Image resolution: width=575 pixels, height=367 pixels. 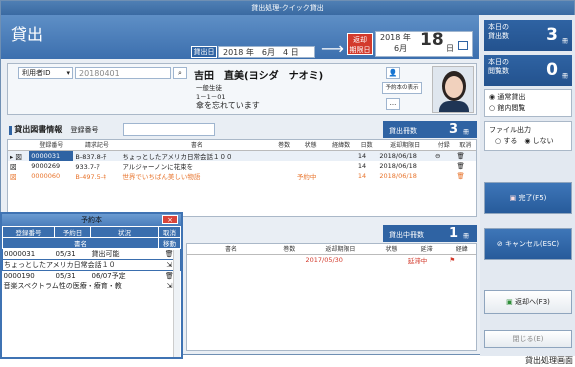 What do you see at coordinates (176, 303) in the screenshot?
I see `popup-scrollbar` at bounding box center [176, 303].